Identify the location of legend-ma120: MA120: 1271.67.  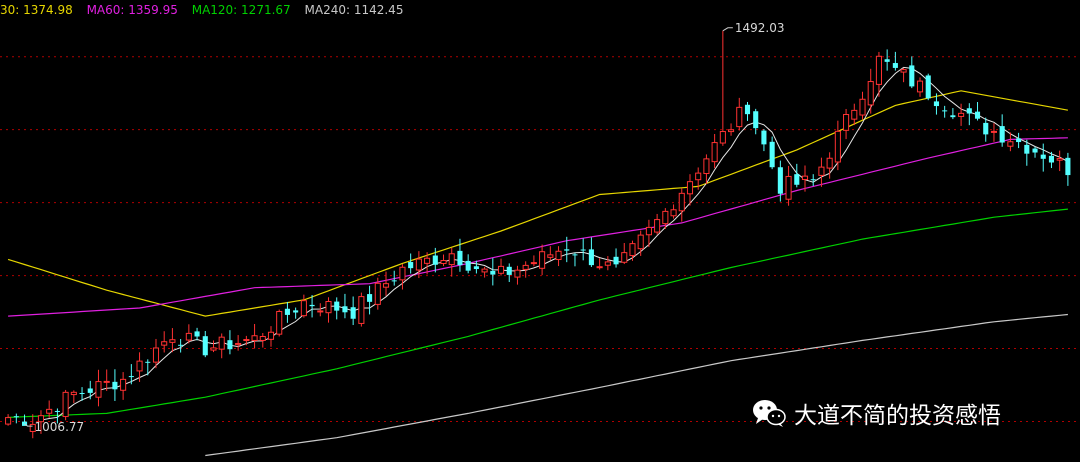
(241, 10).